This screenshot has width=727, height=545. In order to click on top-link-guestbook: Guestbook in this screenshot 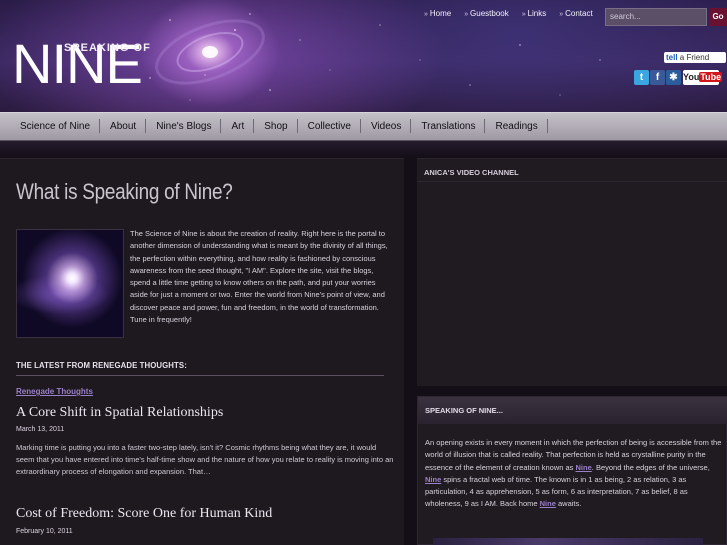, I will do `click(486, 13)`.